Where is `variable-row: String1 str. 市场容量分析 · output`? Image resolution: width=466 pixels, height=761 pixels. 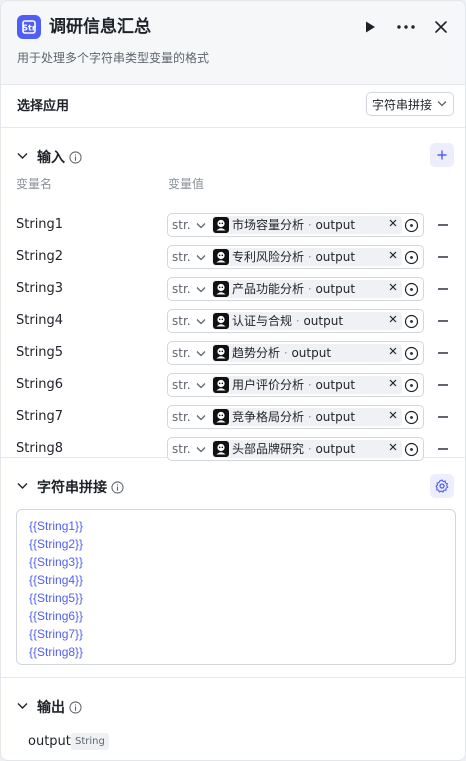
variable-row: String1 str. 市场容量分析 · output is located at coordinates (233, 225).